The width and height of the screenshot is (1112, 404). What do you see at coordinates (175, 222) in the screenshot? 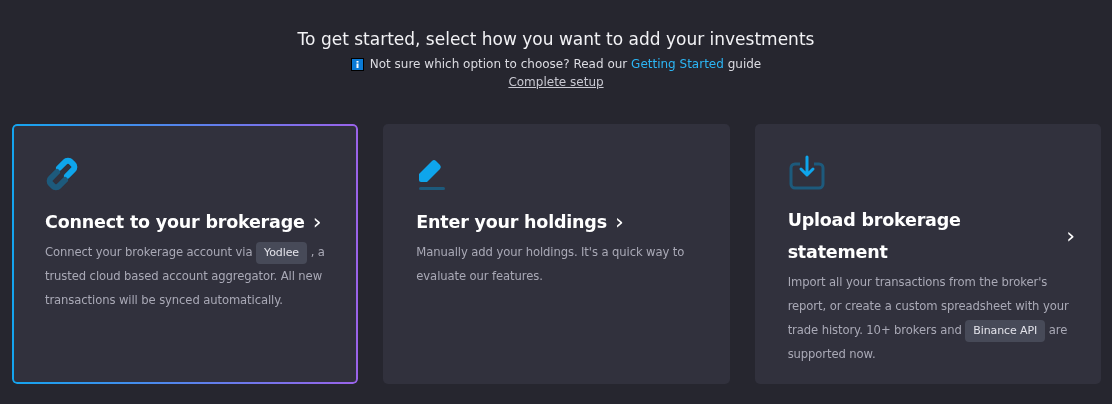
I see `option-title: Connect to your brokerage` at bounding box center [175, 222].